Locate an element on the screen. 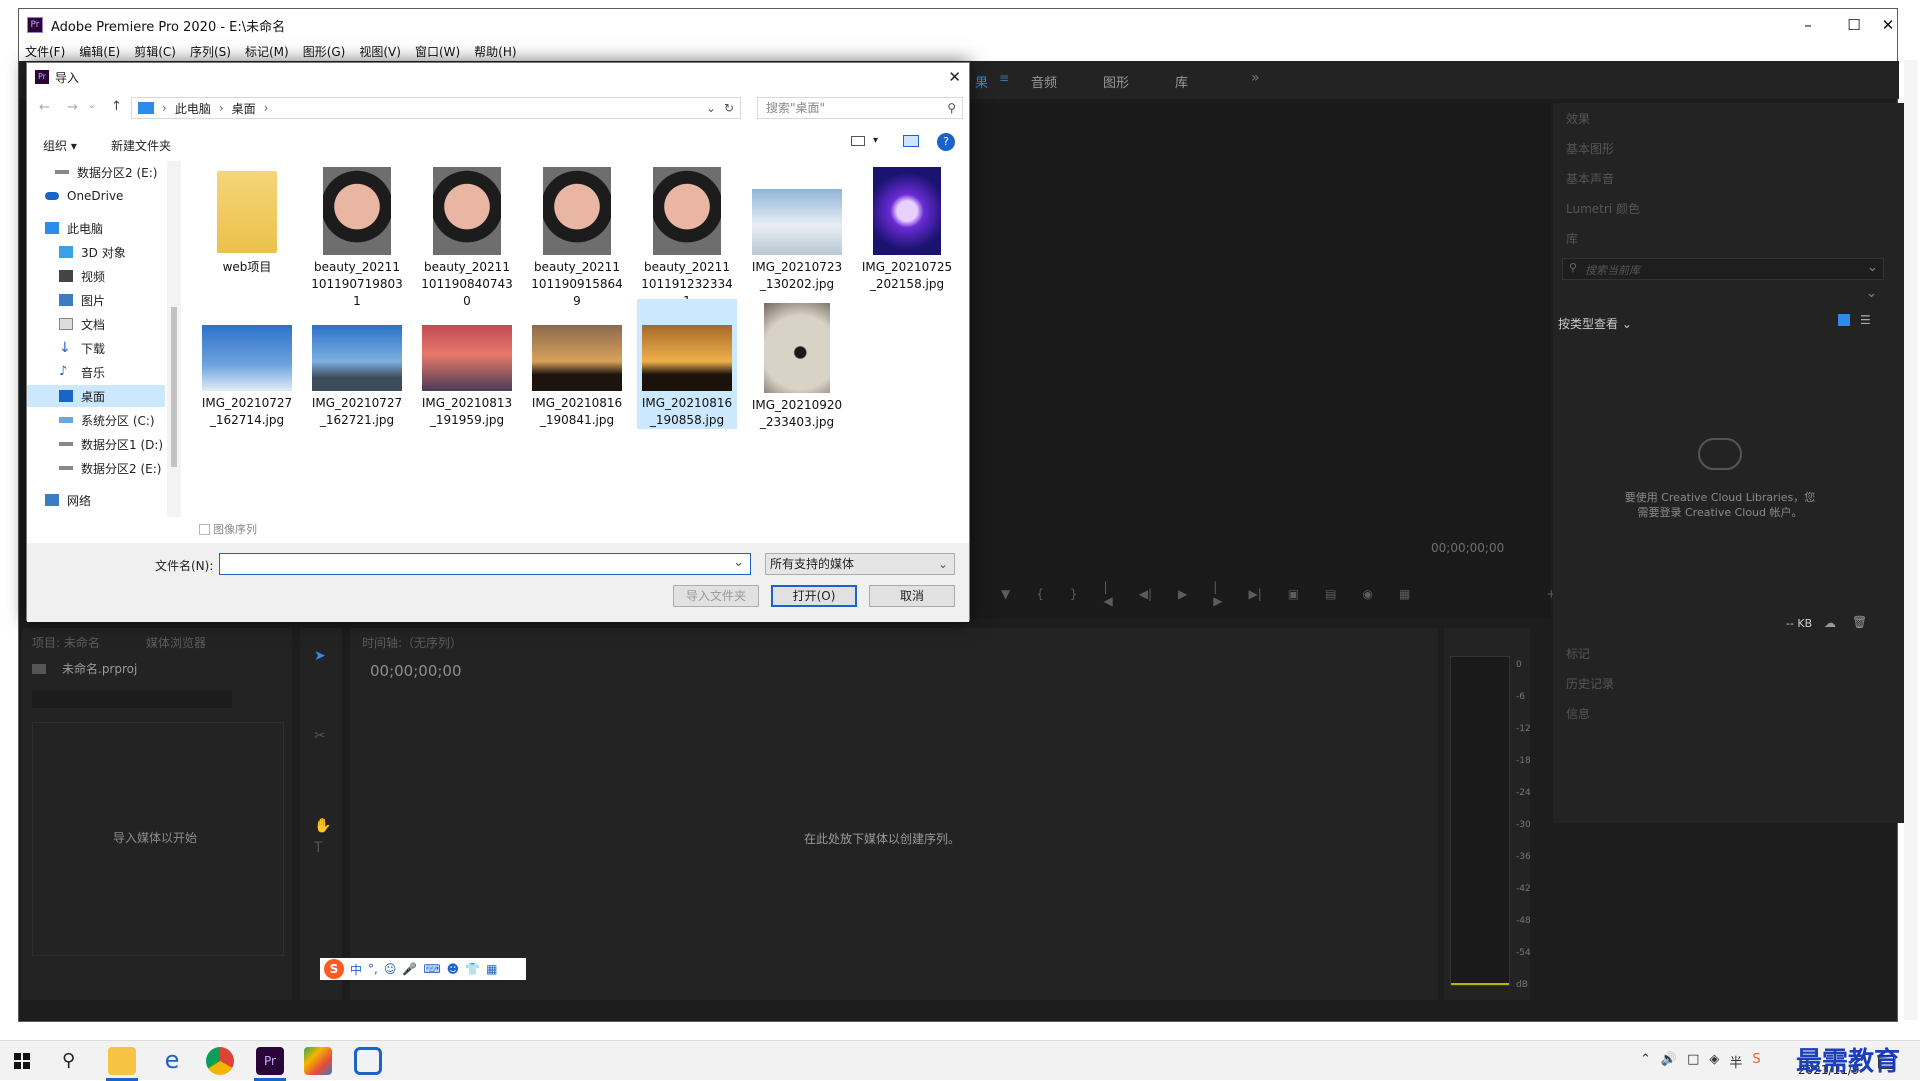  breadcrumb-this-pc: 此电脑 is located at coordinates (193, 108).